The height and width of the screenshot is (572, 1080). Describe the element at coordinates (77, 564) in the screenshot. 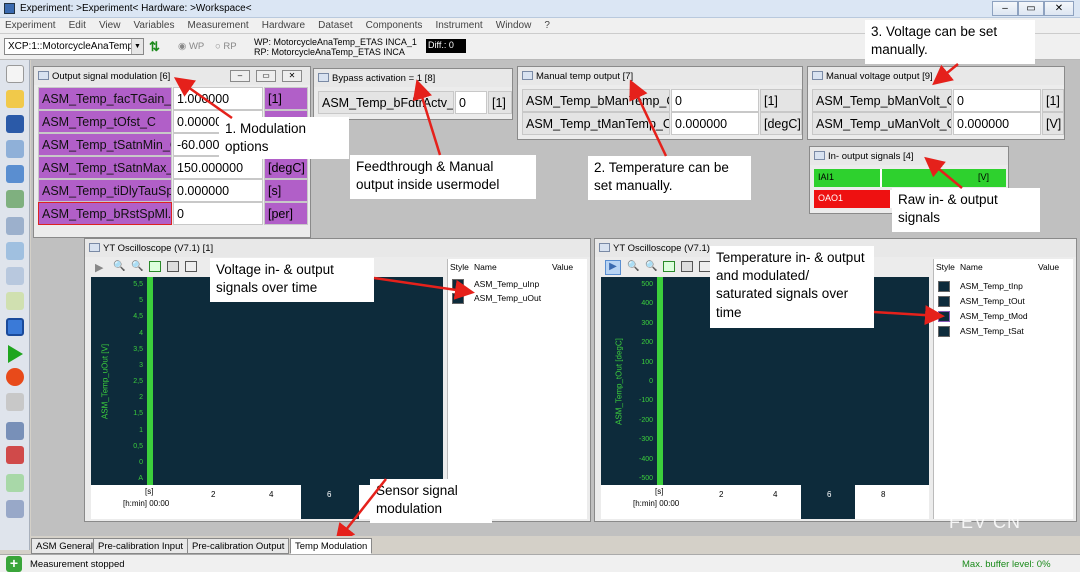

I see `status-text: Measurement stopped` at that location.